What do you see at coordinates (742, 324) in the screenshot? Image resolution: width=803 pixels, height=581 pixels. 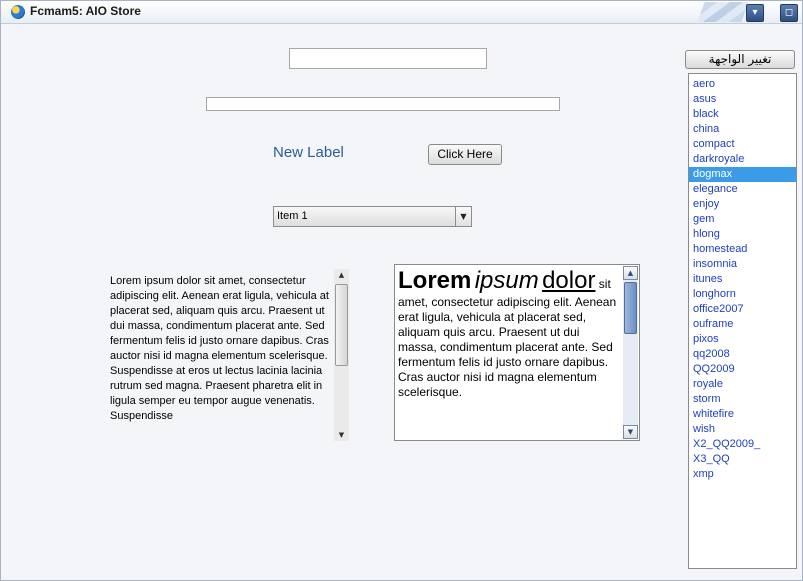 I see `theme-item-ouframe: ouframe` at bounding box center [742, 324].